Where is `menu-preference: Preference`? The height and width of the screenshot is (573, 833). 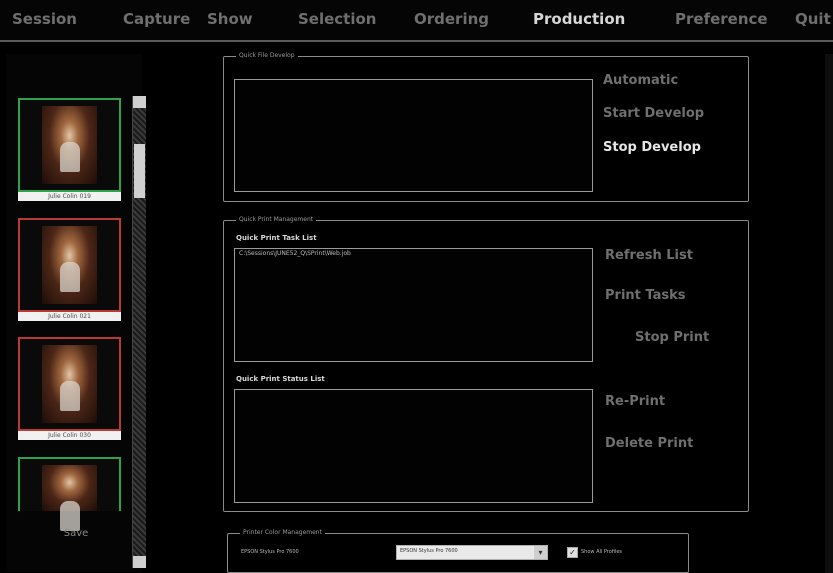 menu-preference: Preference is located at coordinates (721, 19).